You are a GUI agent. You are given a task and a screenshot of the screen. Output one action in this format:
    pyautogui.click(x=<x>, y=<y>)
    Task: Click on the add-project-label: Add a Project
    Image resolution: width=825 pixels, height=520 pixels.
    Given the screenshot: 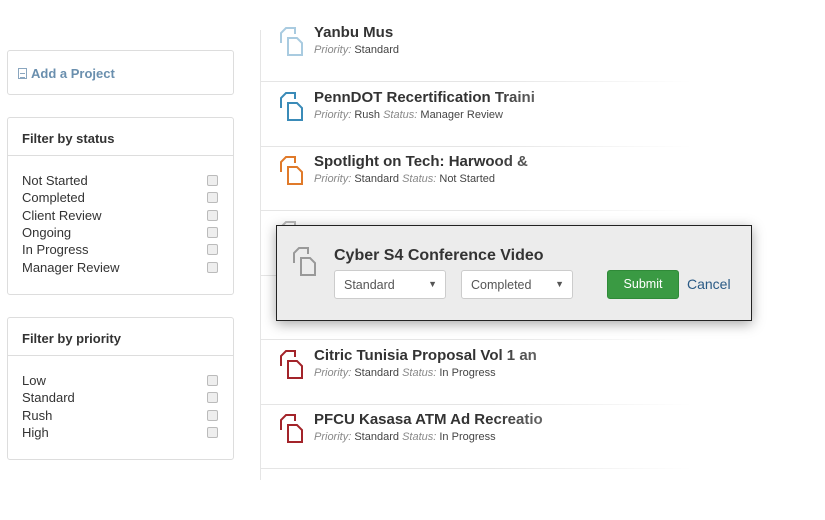 What is the action you would take?
    pyautogui.click(x=73, y=73)
    